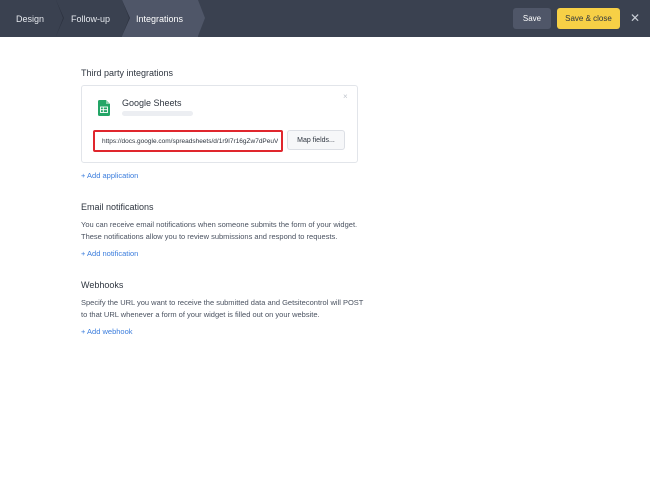 The height and width of the screenshot is (488, 650). Describe the element at coordinates (635, 18) in the screenshot. I see `close-icon: ✕` at that location.